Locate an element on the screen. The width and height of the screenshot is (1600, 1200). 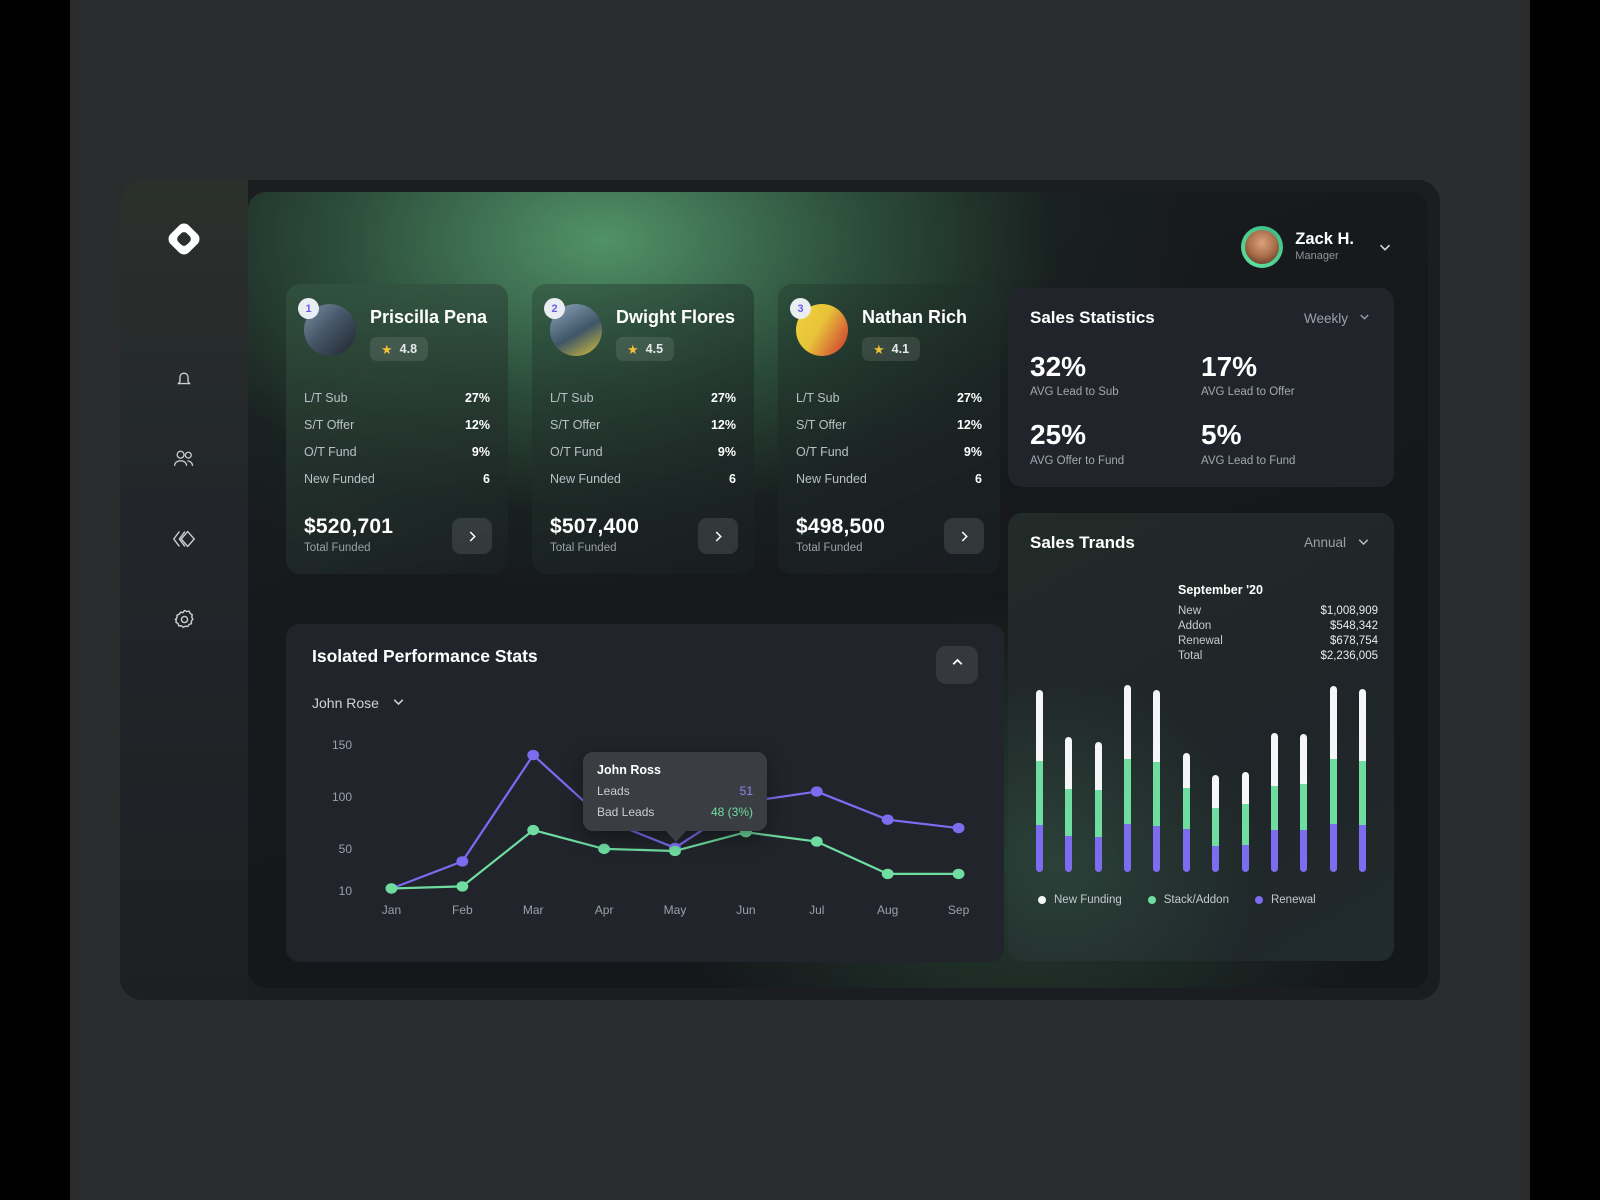
diamond-logo is located at coordinates (184, 239).